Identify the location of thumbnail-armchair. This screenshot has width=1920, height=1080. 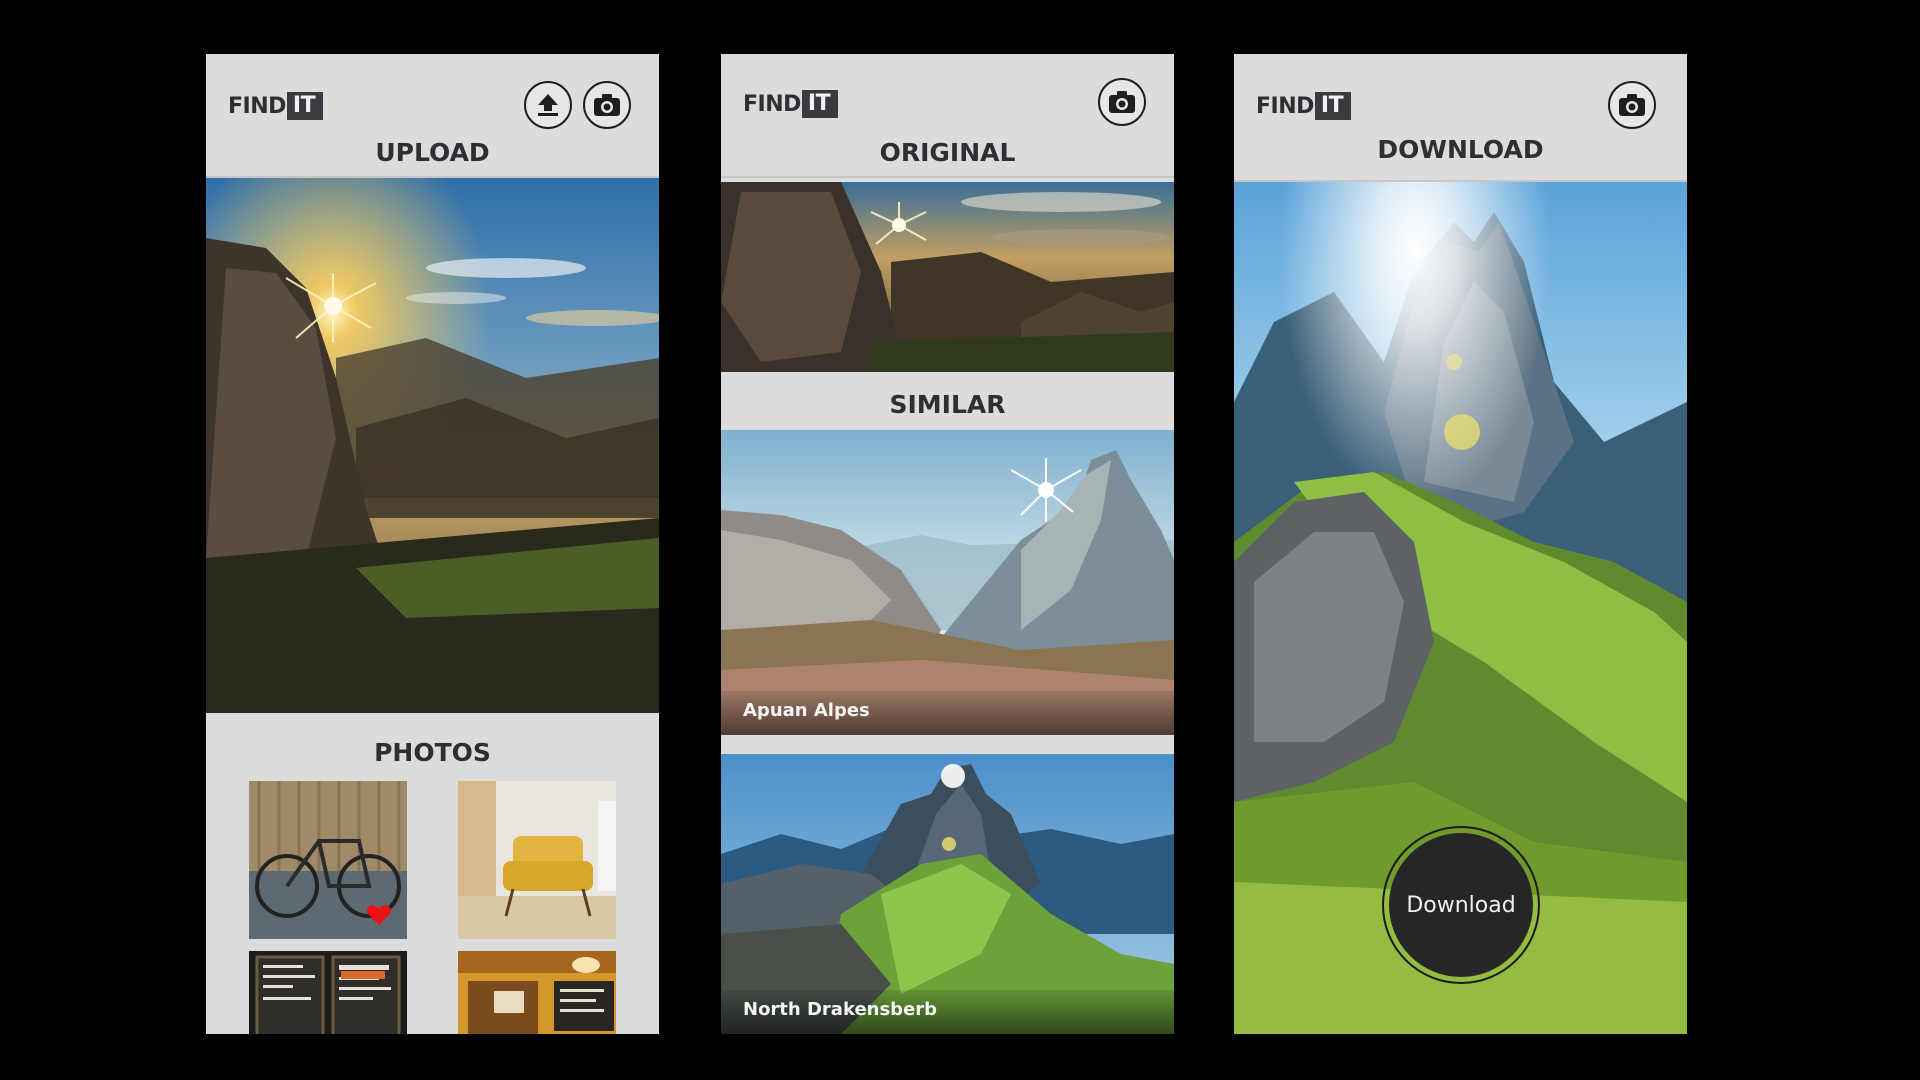
(537, 860).